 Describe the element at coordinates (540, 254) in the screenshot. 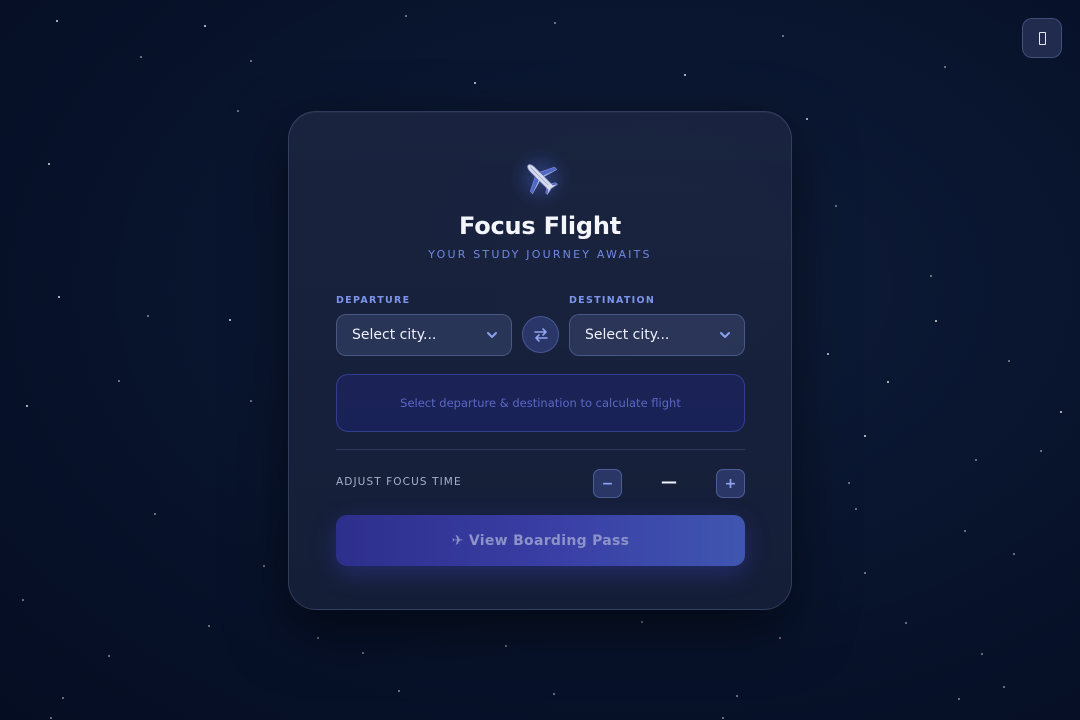

I see `app-subtitle: YOUR STUDY JOURNEY AWAITS` at that location.